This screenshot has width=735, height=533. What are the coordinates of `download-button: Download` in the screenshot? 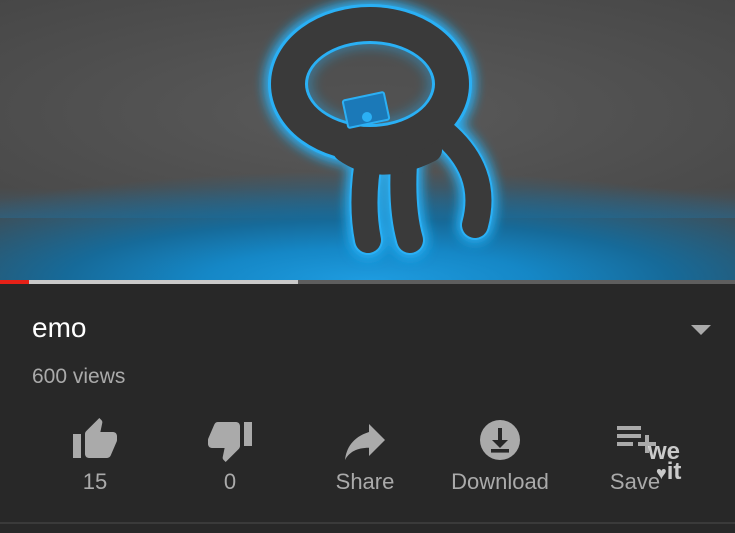 It's located at (500, 457).